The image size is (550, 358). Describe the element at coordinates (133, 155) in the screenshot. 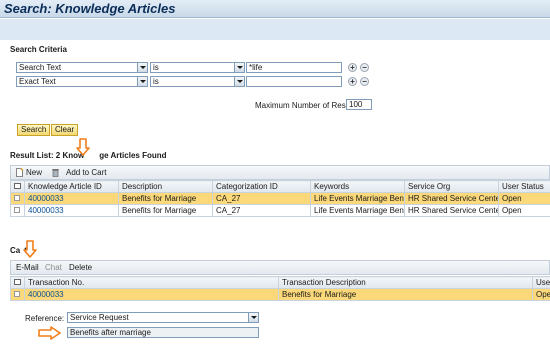

I see `result-heading-suffix: ge Articles Found` at that location.